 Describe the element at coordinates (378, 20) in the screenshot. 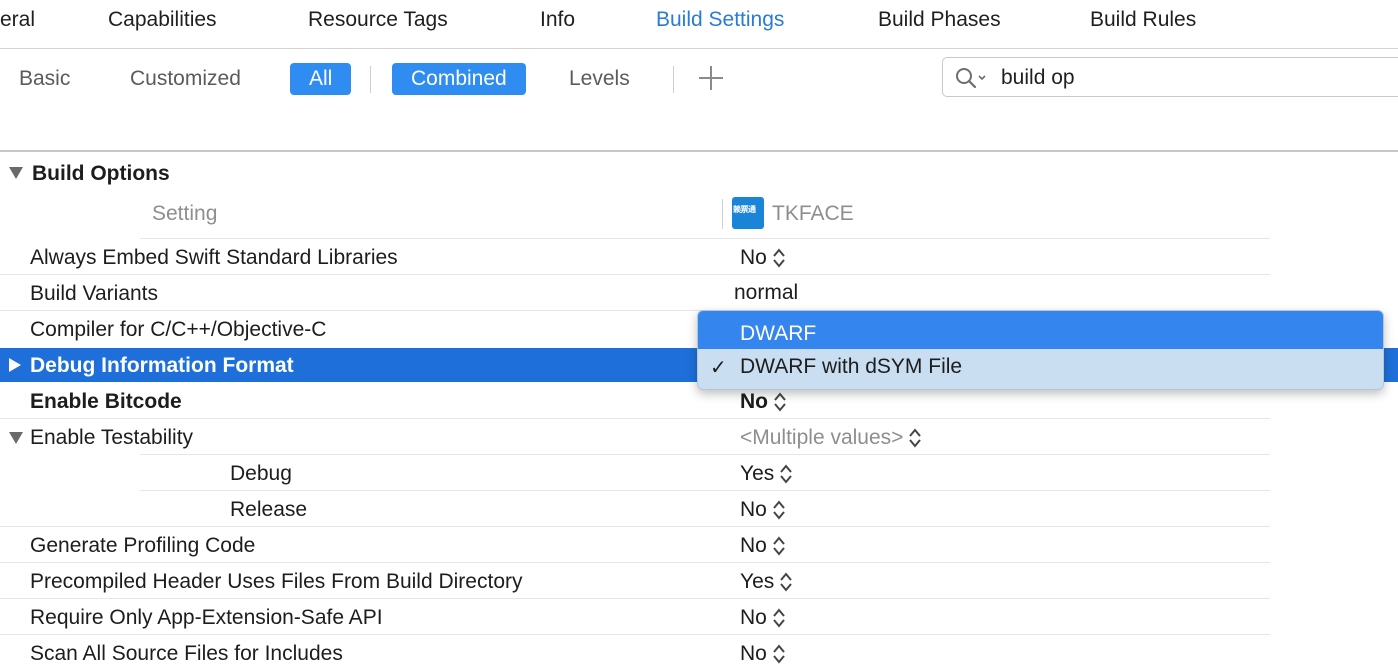

I see `tab-resource-tags: Resource Tags` at that location.